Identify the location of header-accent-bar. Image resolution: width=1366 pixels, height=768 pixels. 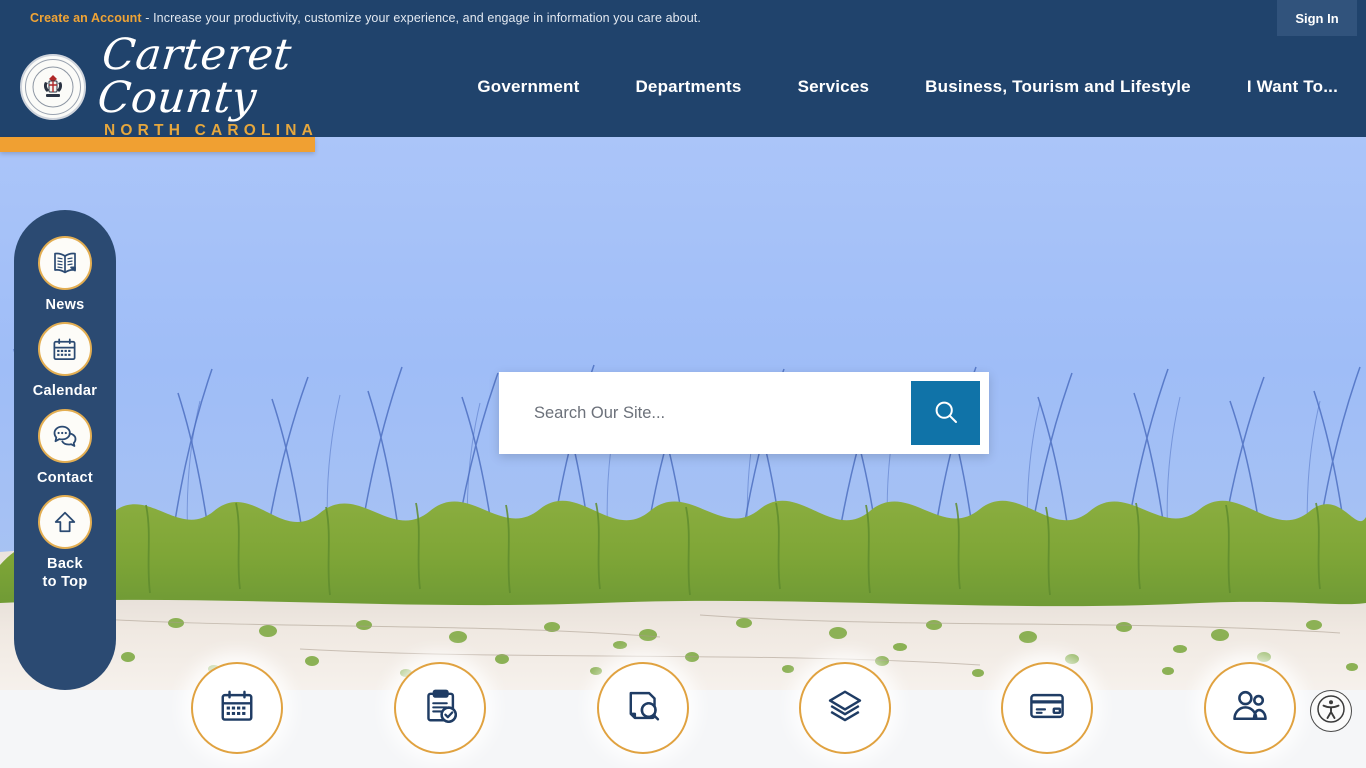
(157, 144).